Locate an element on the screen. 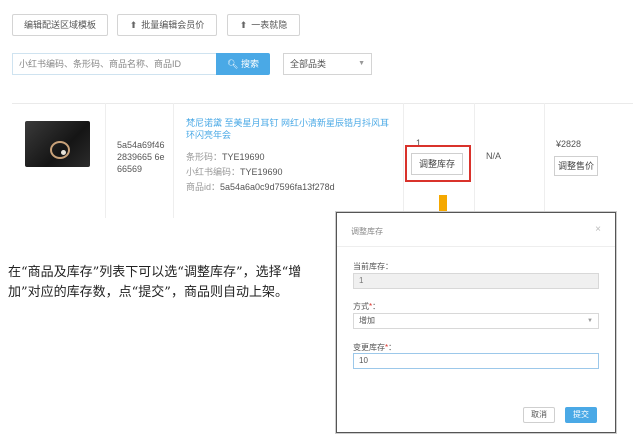 The image size is (633, 441). search-placeholder: 小红书编码、条形码、商品名称、商品ID is located at coordinates (100, 64).